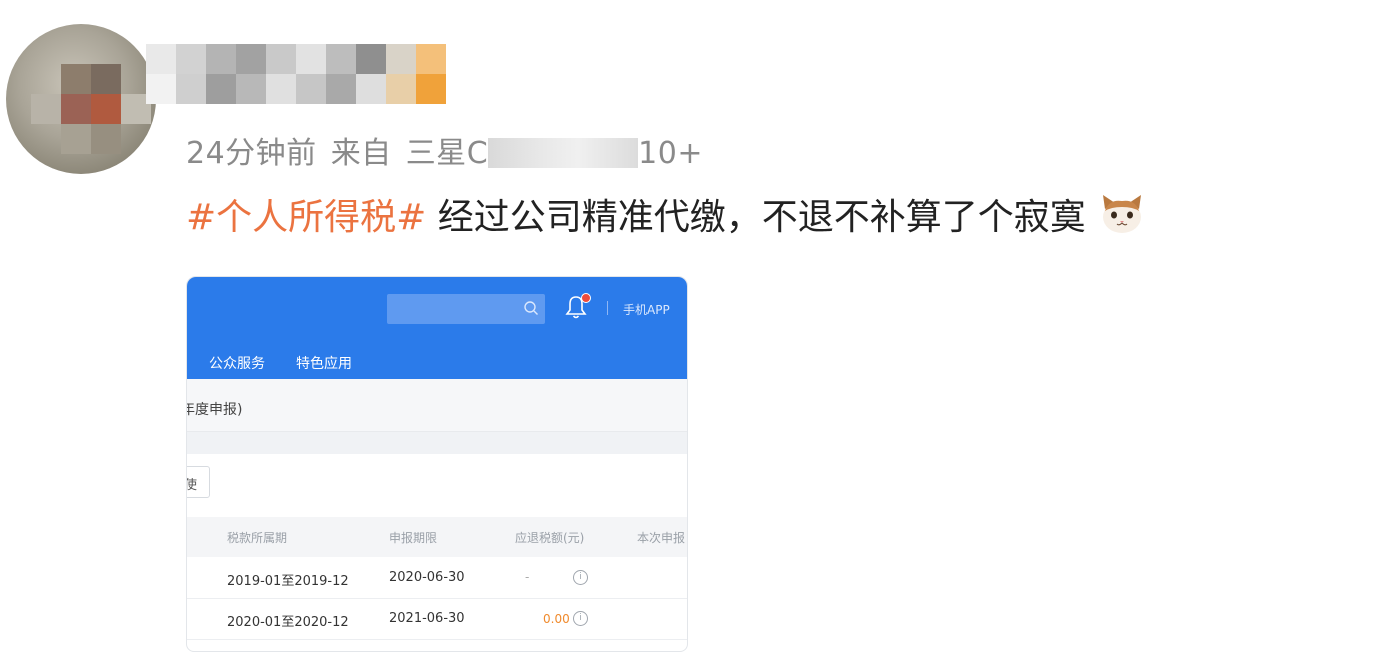 Image resolution: width=1392 pixels, height=668 pixels. I want to click on row-deadline: 2021-06-30, so click(427, 618).